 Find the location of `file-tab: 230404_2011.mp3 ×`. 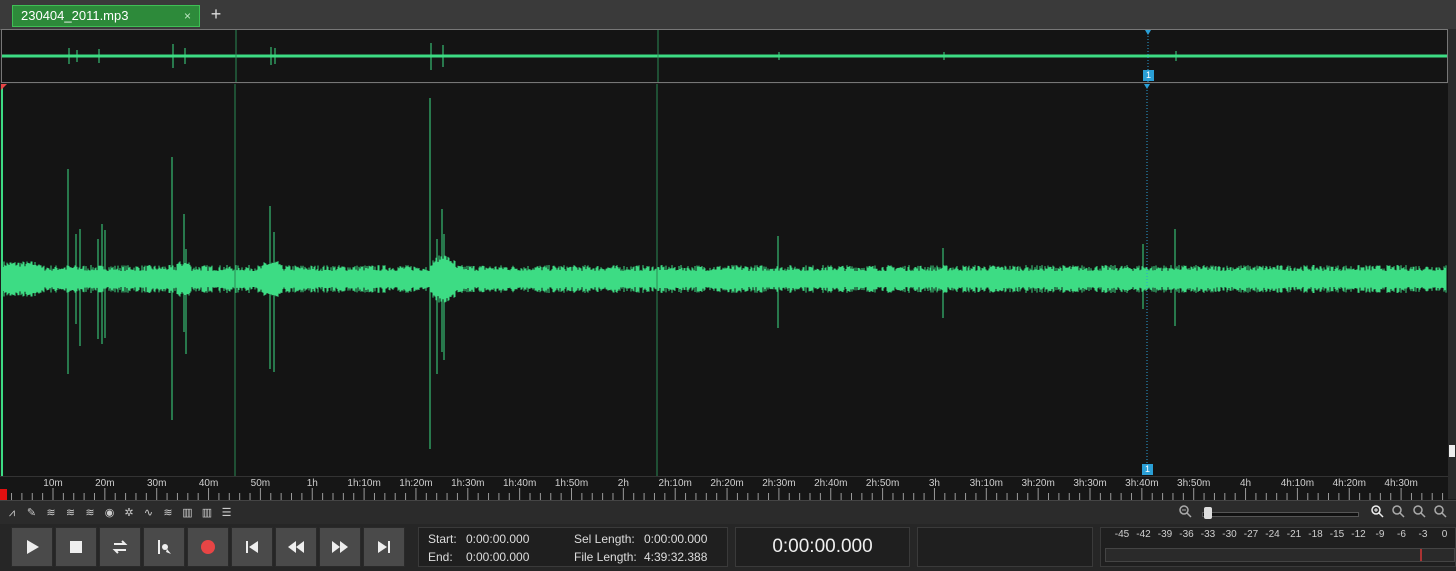

file-tab: 230404_2011.mp3 × is located at coordinates (106, 16).